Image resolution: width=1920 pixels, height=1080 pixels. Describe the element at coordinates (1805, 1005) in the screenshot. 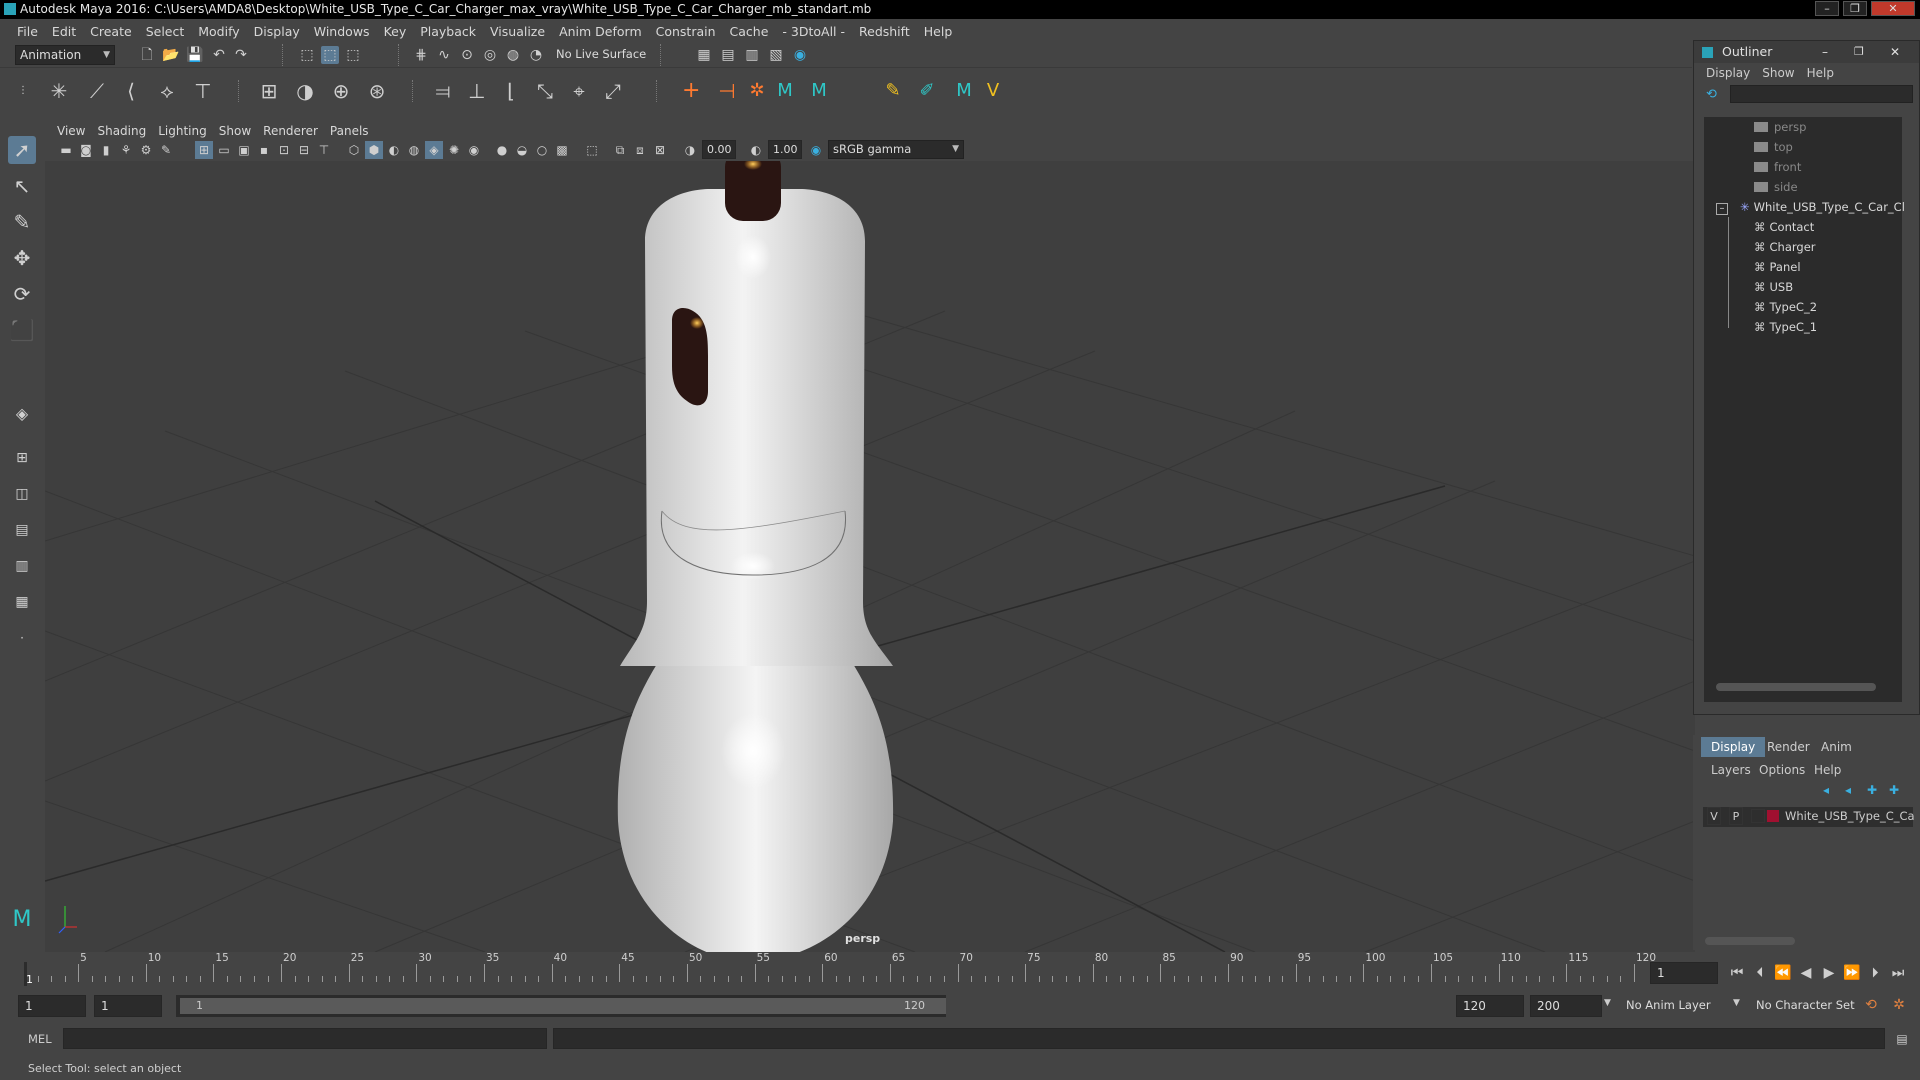

I see `character-set-label: No Character Set` at that location.